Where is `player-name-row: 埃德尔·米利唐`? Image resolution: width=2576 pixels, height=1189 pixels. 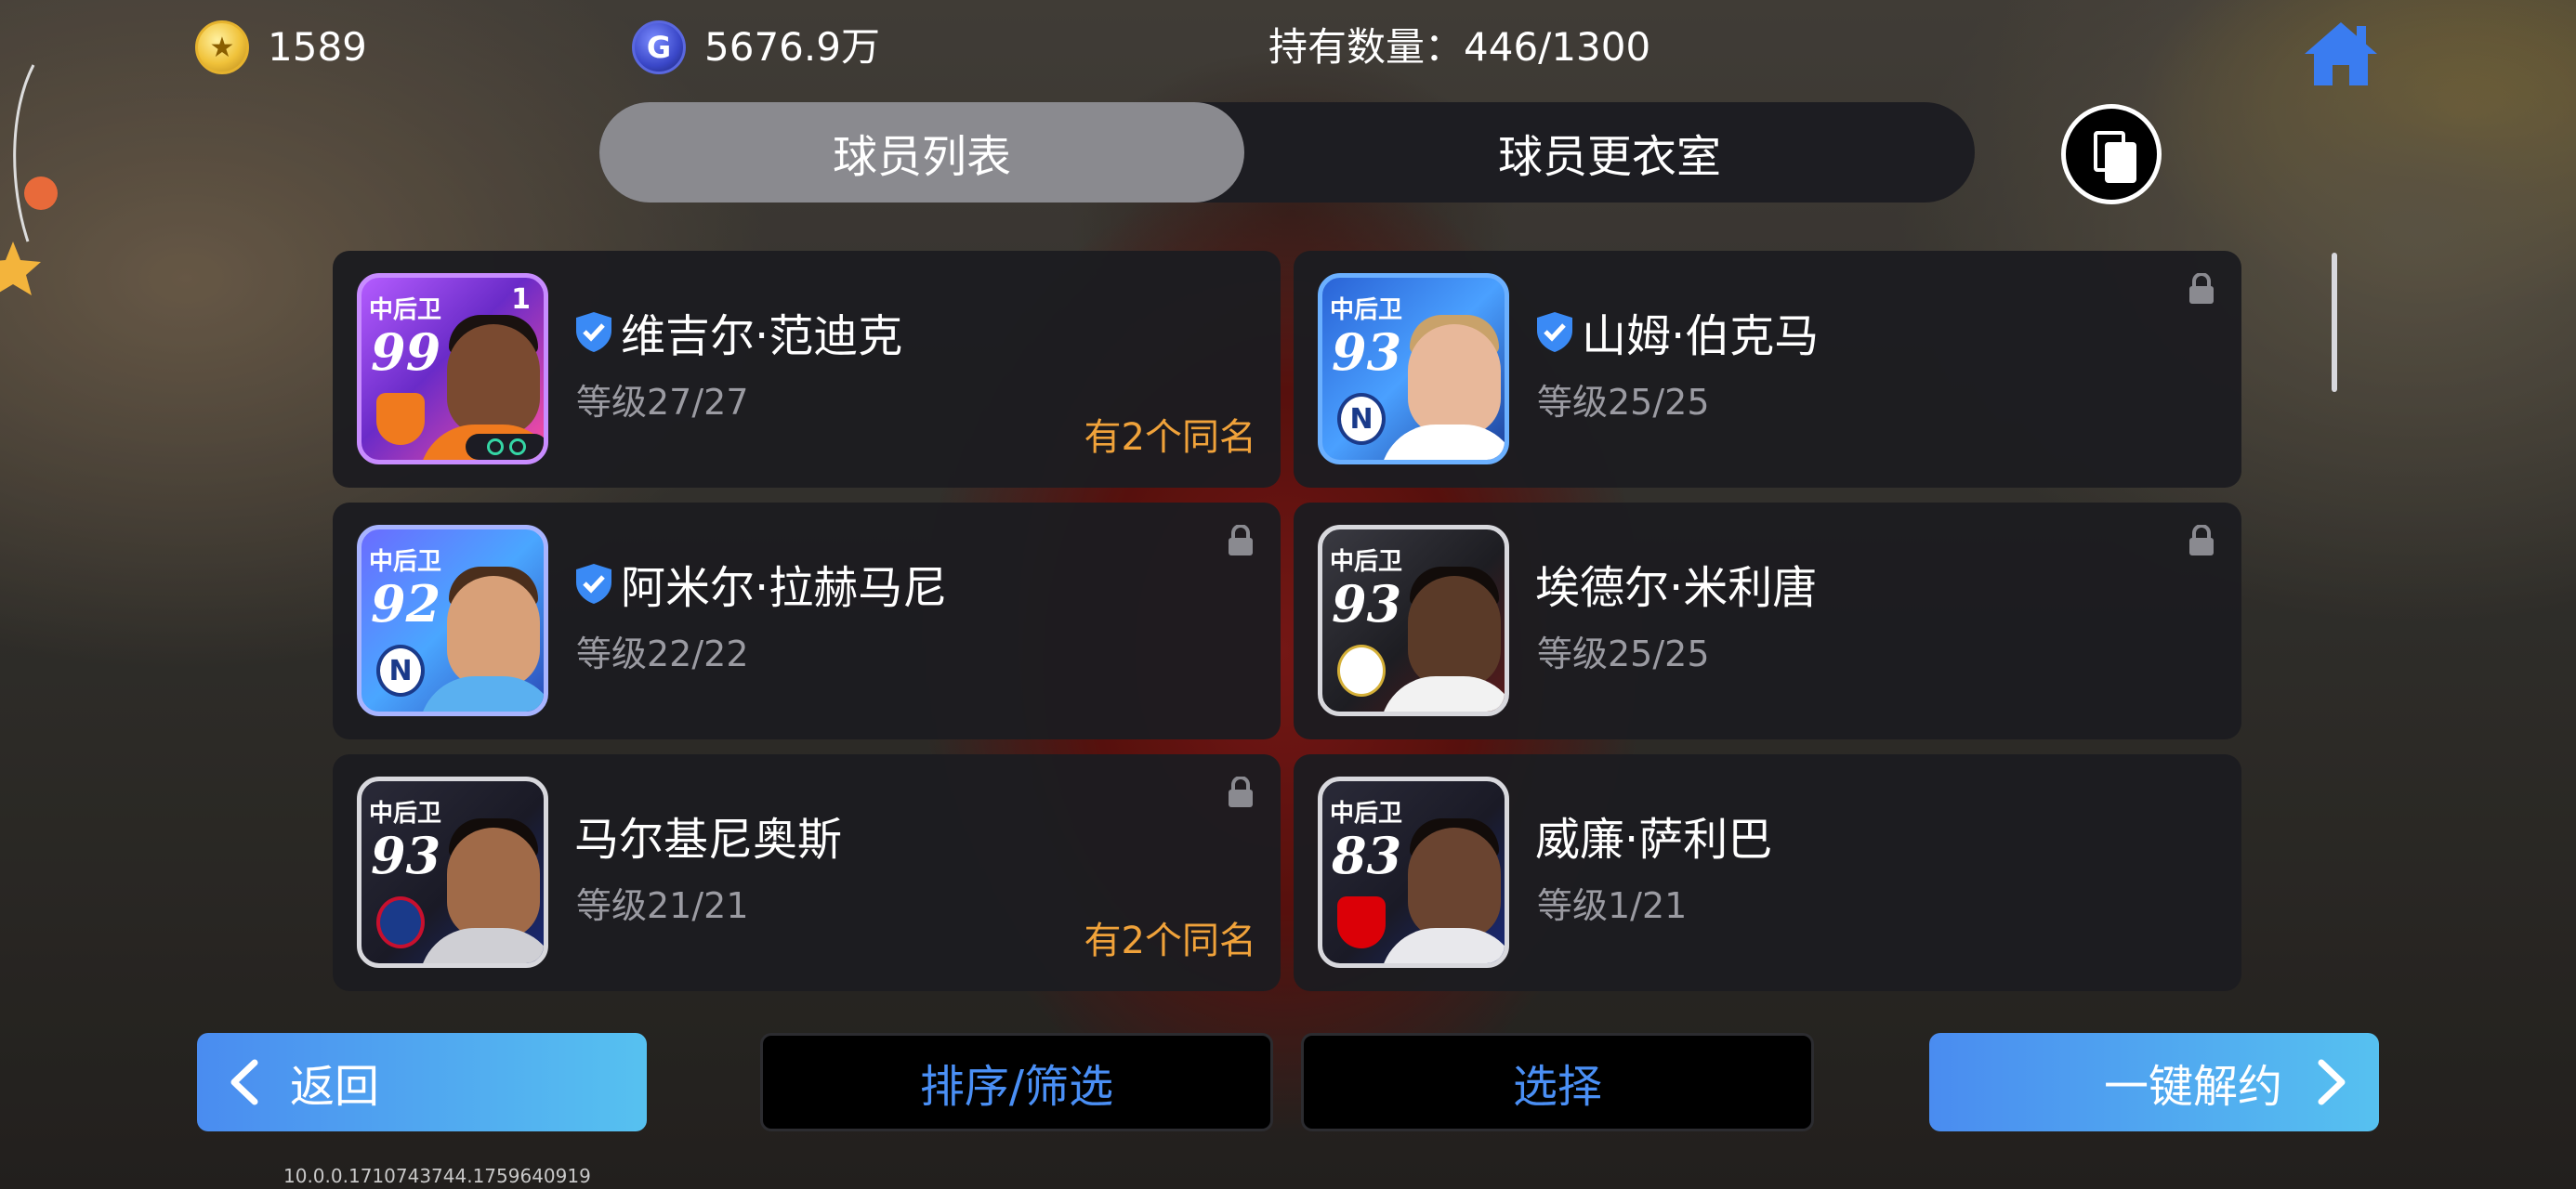 player-name-row: 埃德尔·米利唐 is located at coordinates (1676, 583).